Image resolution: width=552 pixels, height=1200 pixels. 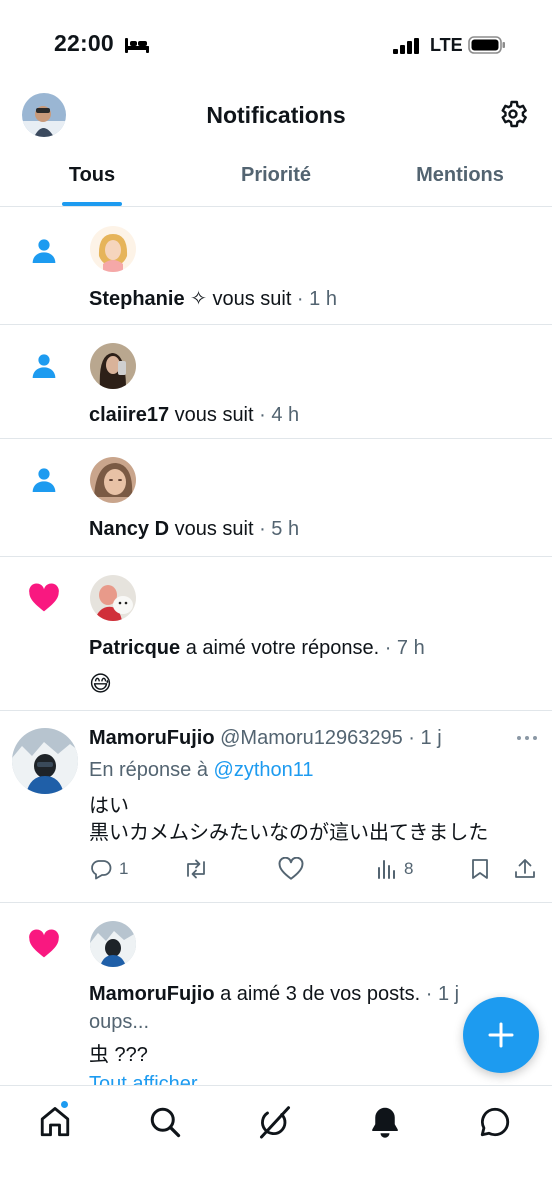 I want to click on share-icon, so click(x=525, y=868).